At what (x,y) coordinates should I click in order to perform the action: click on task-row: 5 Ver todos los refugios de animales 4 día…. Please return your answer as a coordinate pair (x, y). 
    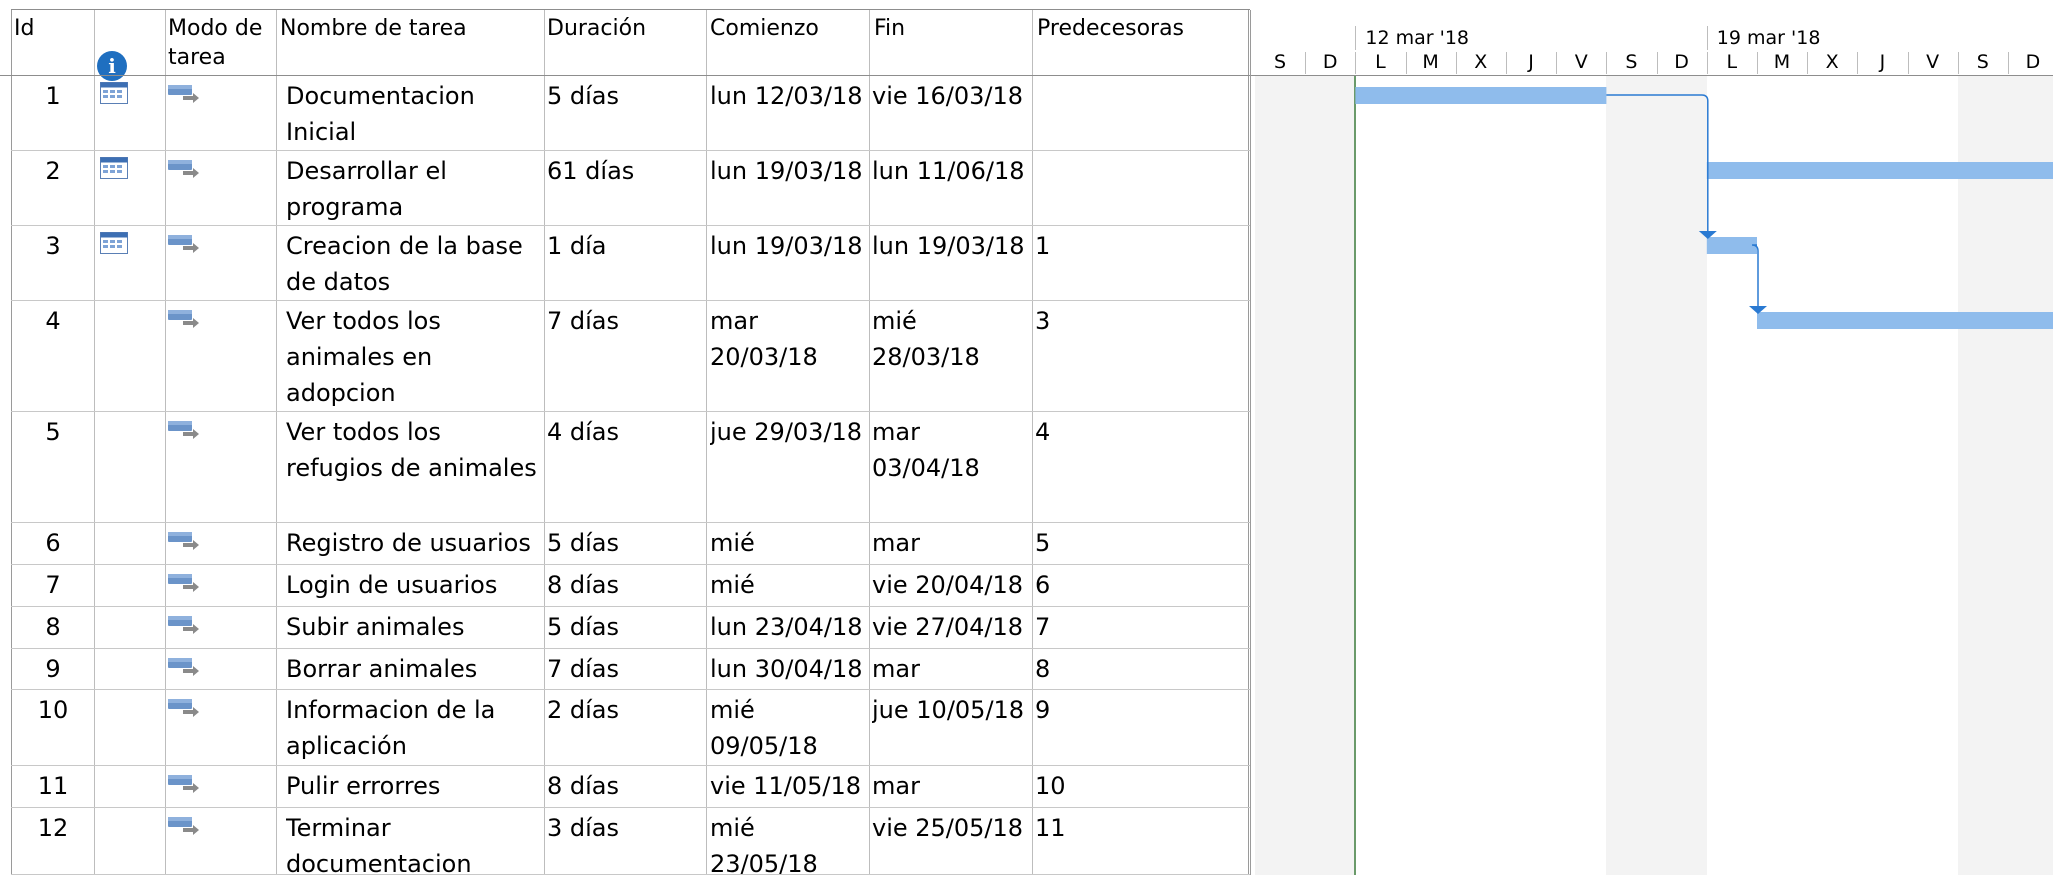
    Looking at the image, I should click on (625, 467).